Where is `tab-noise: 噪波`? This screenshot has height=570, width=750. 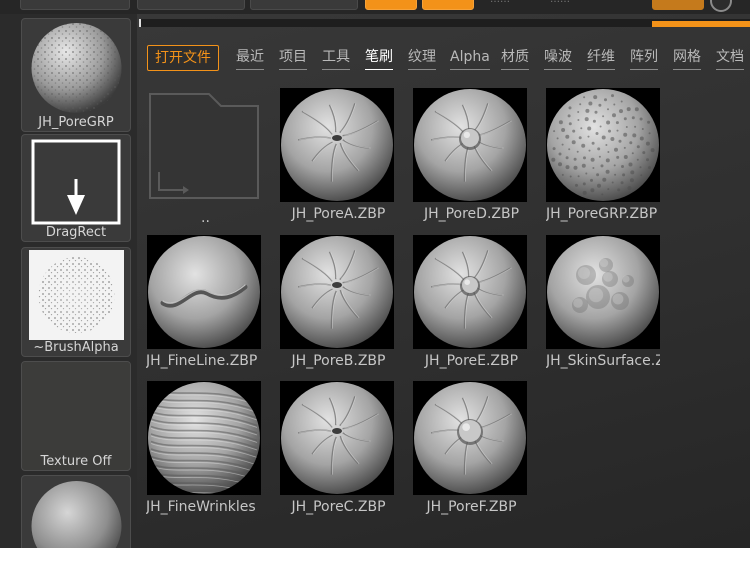 tab-noise: 噪波 is located at coordinates (558, 57).